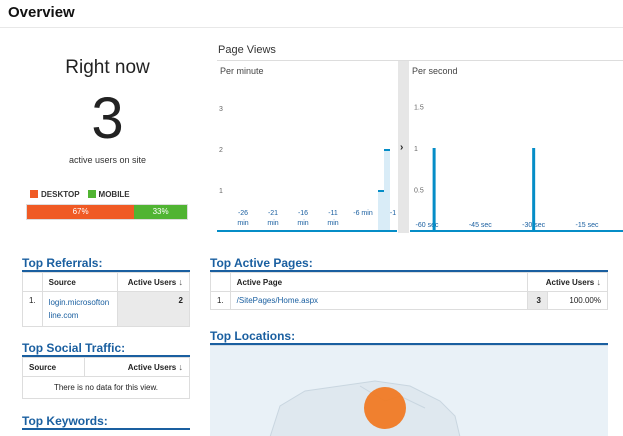 This screenshot has width=623, height=436. I want to click on legend-mobile: MOBILE, so click(108, 194).